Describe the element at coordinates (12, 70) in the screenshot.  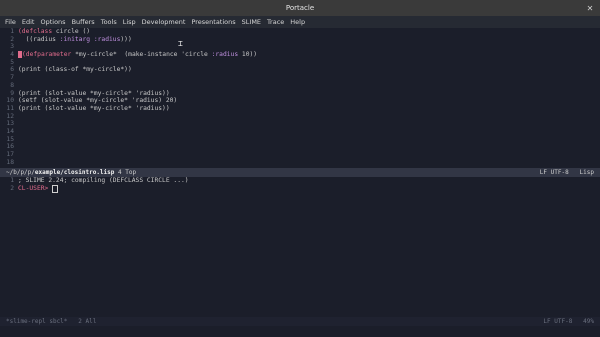
I see `line-number: 6` at that location.